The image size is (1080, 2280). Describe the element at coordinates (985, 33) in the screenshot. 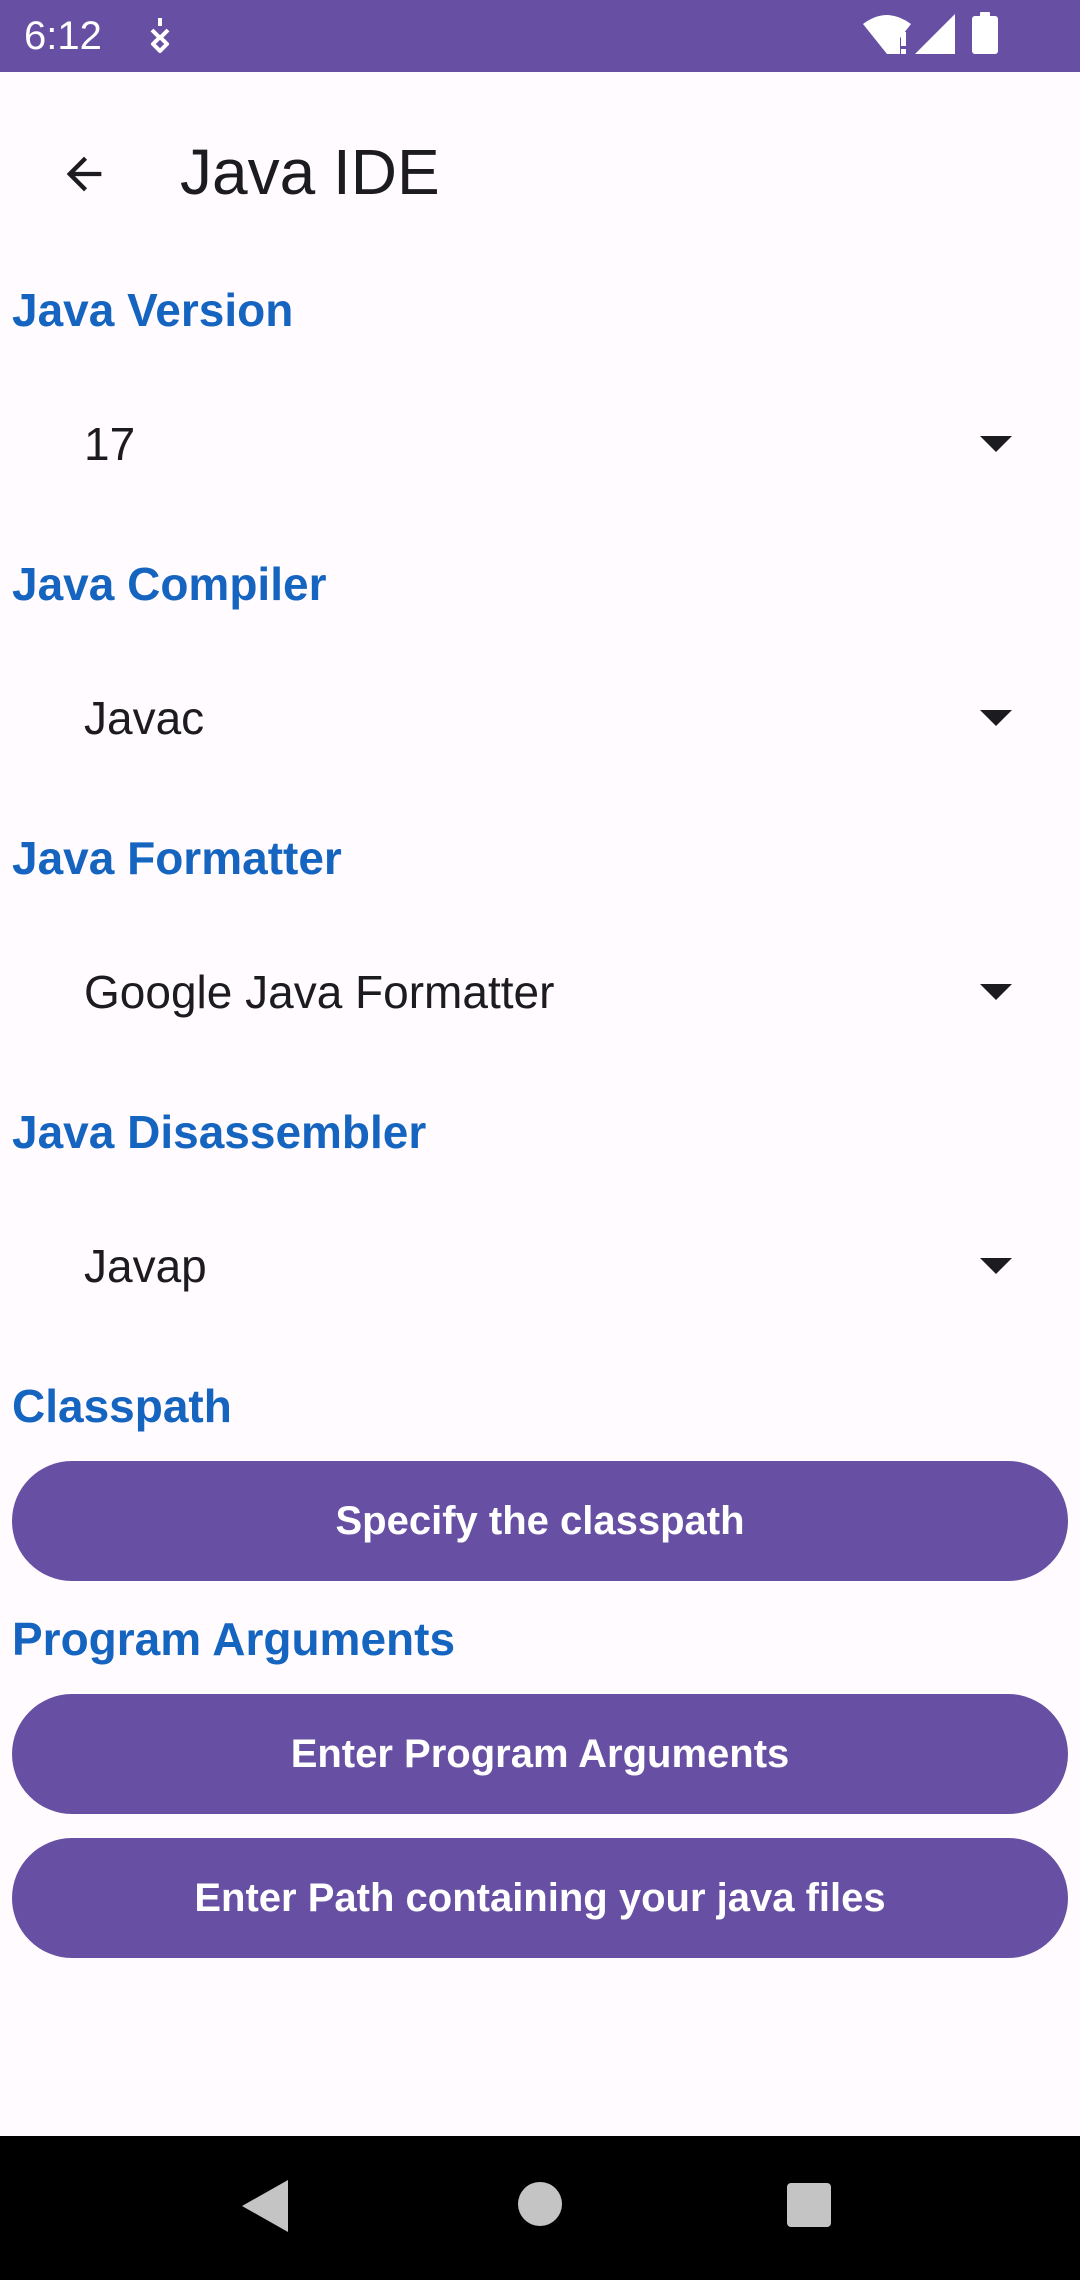

I see `battery-icon` at that location.